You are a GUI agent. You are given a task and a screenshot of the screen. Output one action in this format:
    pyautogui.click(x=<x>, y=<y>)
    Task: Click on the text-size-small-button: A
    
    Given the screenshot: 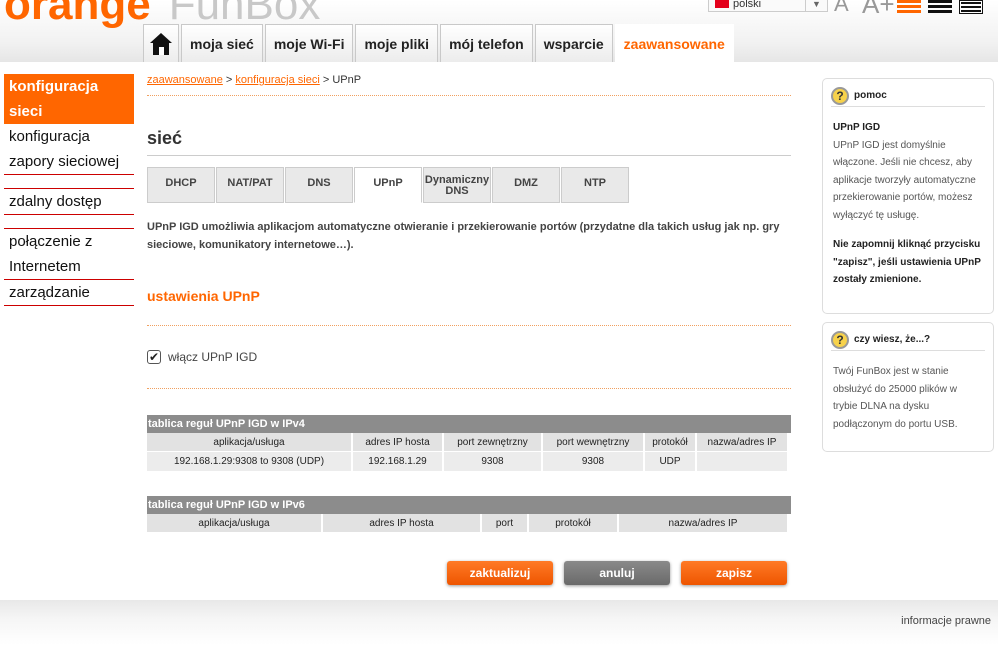 What is the action you would take?
    pyautogui.click(x=841, y=7)
    